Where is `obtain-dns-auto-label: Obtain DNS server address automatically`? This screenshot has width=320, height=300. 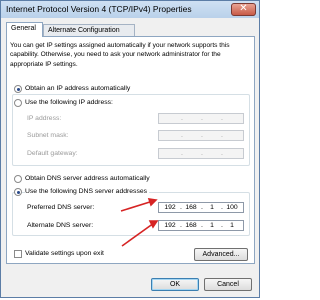
obtain-dns-auto-label: Obtain DNS server address automatically is located at coordinates (87, 178).